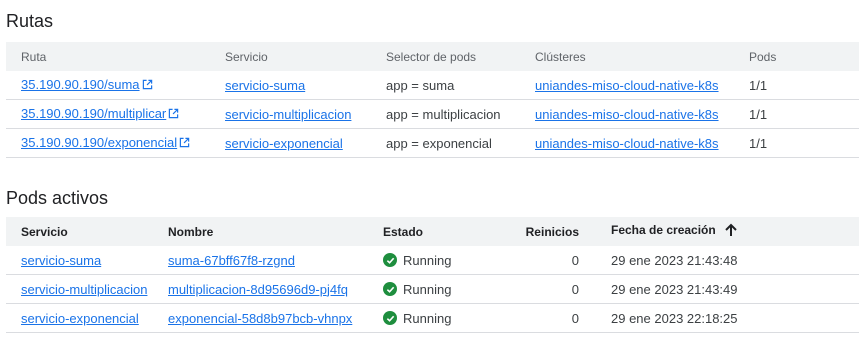 Image resolution: width=859 pixels, height=358 pixels. I want to click on fecha-cell: 29 ene 2023 21:43:49, so click(721, 289).